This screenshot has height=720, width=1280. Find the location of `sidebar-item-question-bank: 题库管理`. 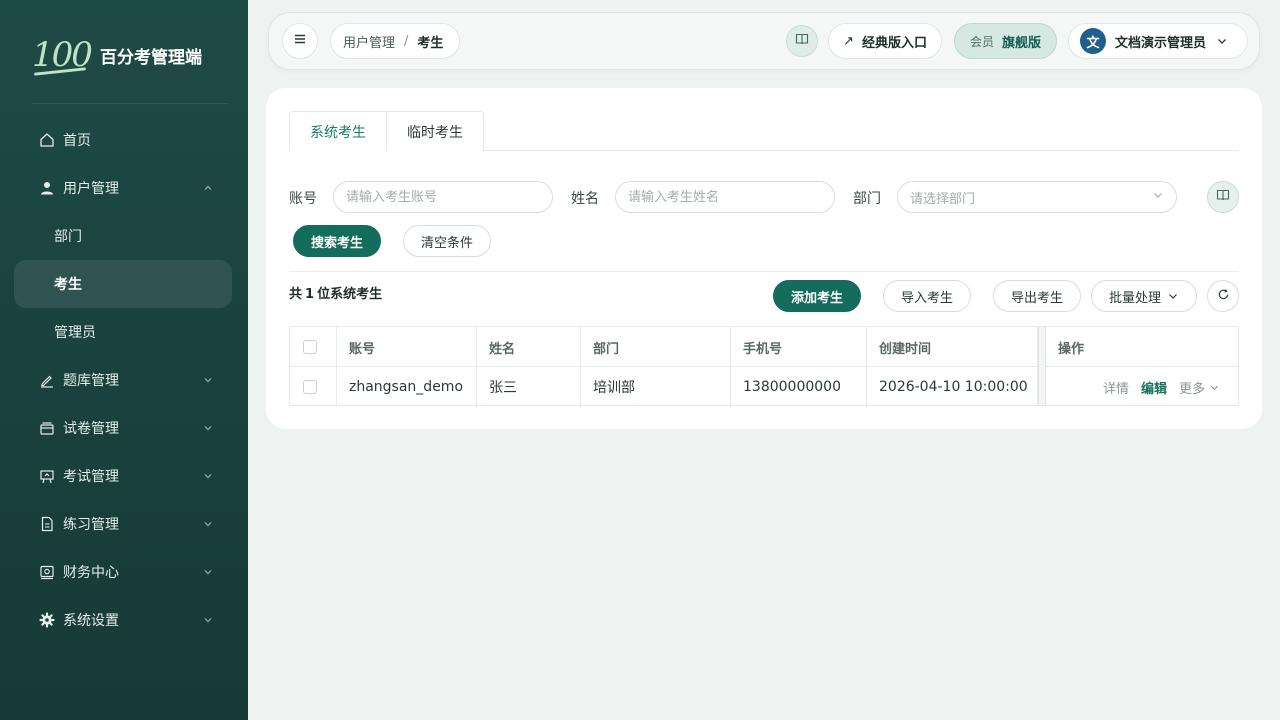

sidebar-item-question-bank: 题库管理 is located at coordinates (123, 380).